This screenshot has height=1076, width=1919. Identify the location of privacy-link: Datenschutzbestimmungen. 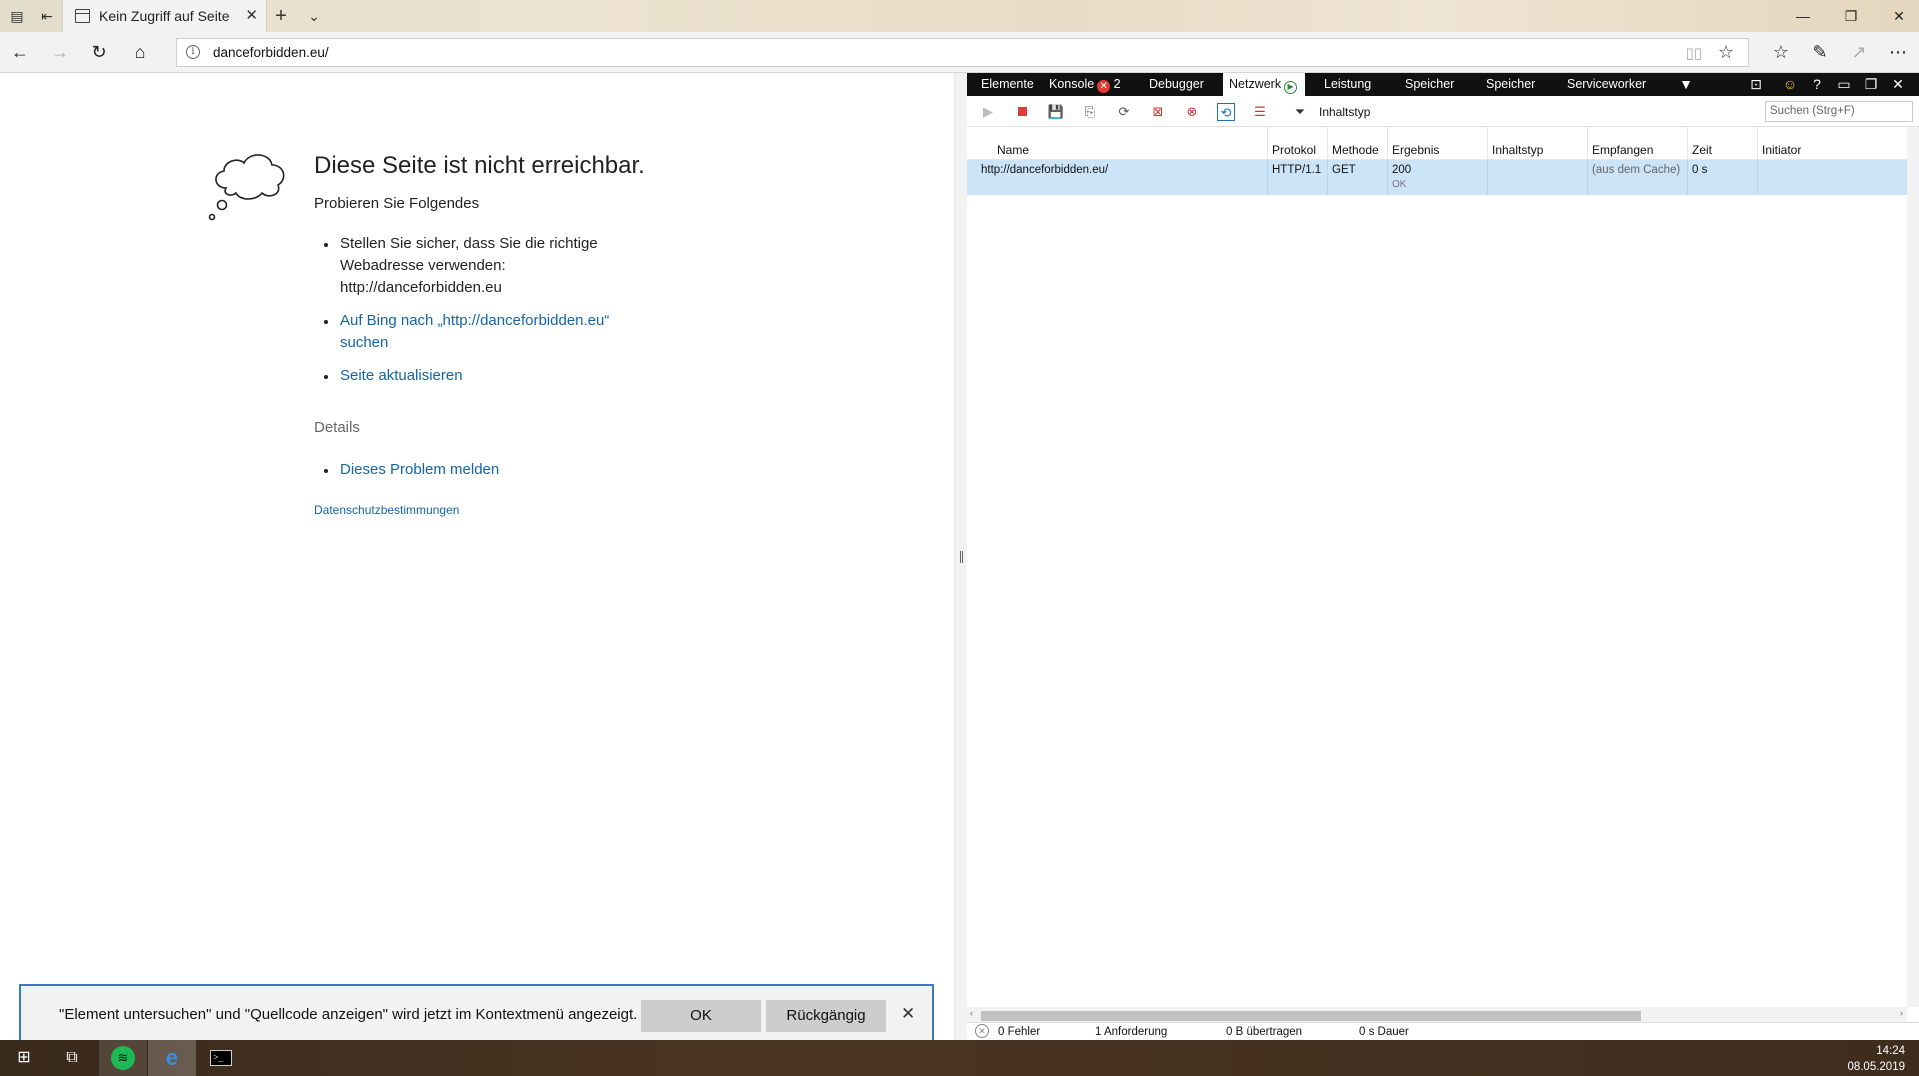
(386, 510).